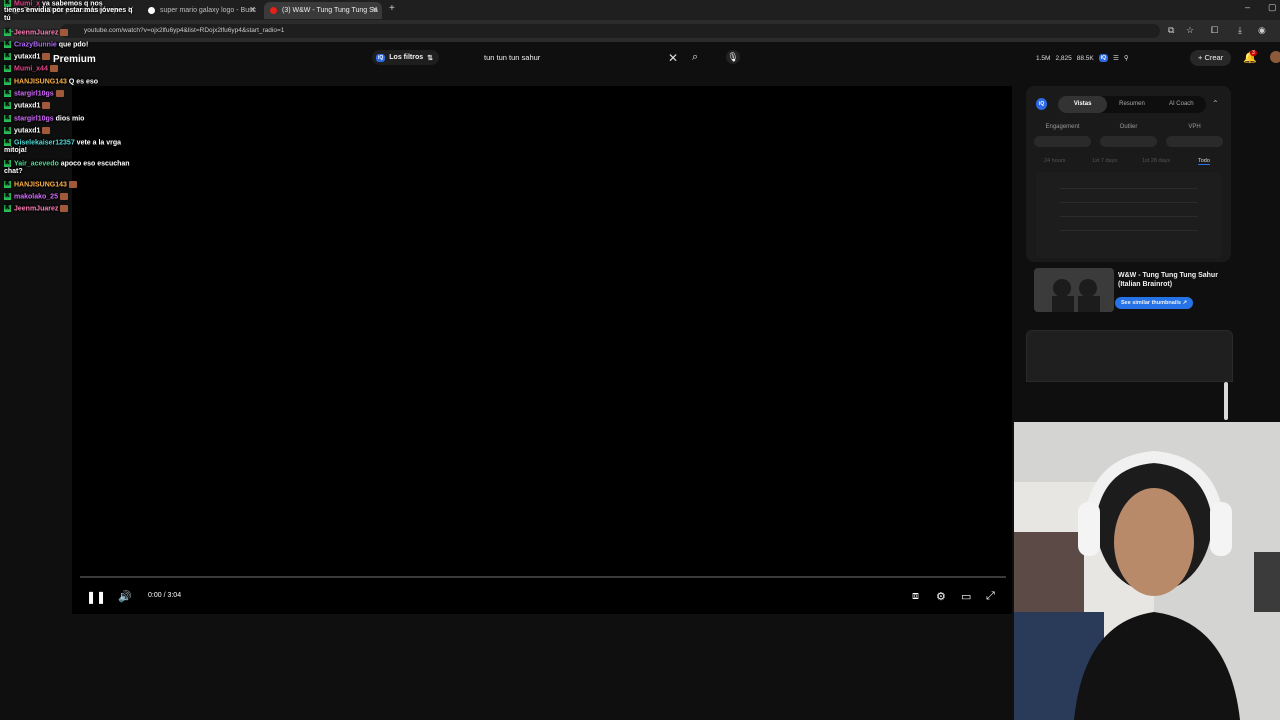 This screenshot has width=1280, height=720. I want to click on vidiq-icon: iQ, so click(1103, 58).